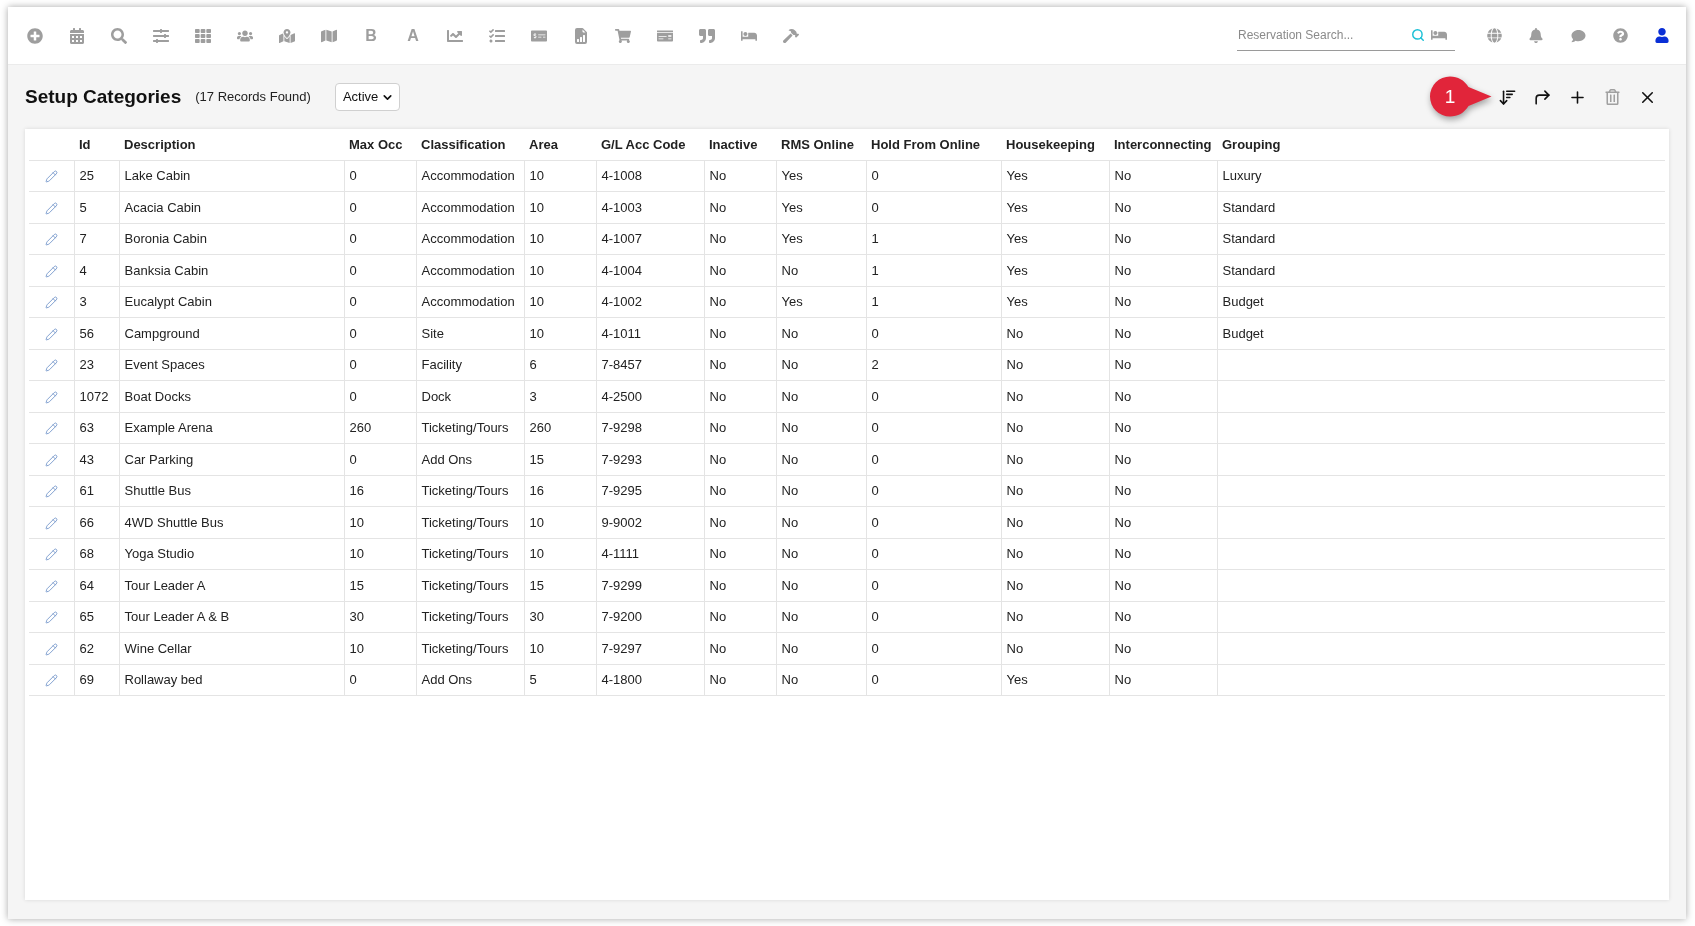 The width and height of the screenshot is (1695, 926). Describe the element at coordinates (1620, 35) in the screenshot. I see `help-icon` at that location.